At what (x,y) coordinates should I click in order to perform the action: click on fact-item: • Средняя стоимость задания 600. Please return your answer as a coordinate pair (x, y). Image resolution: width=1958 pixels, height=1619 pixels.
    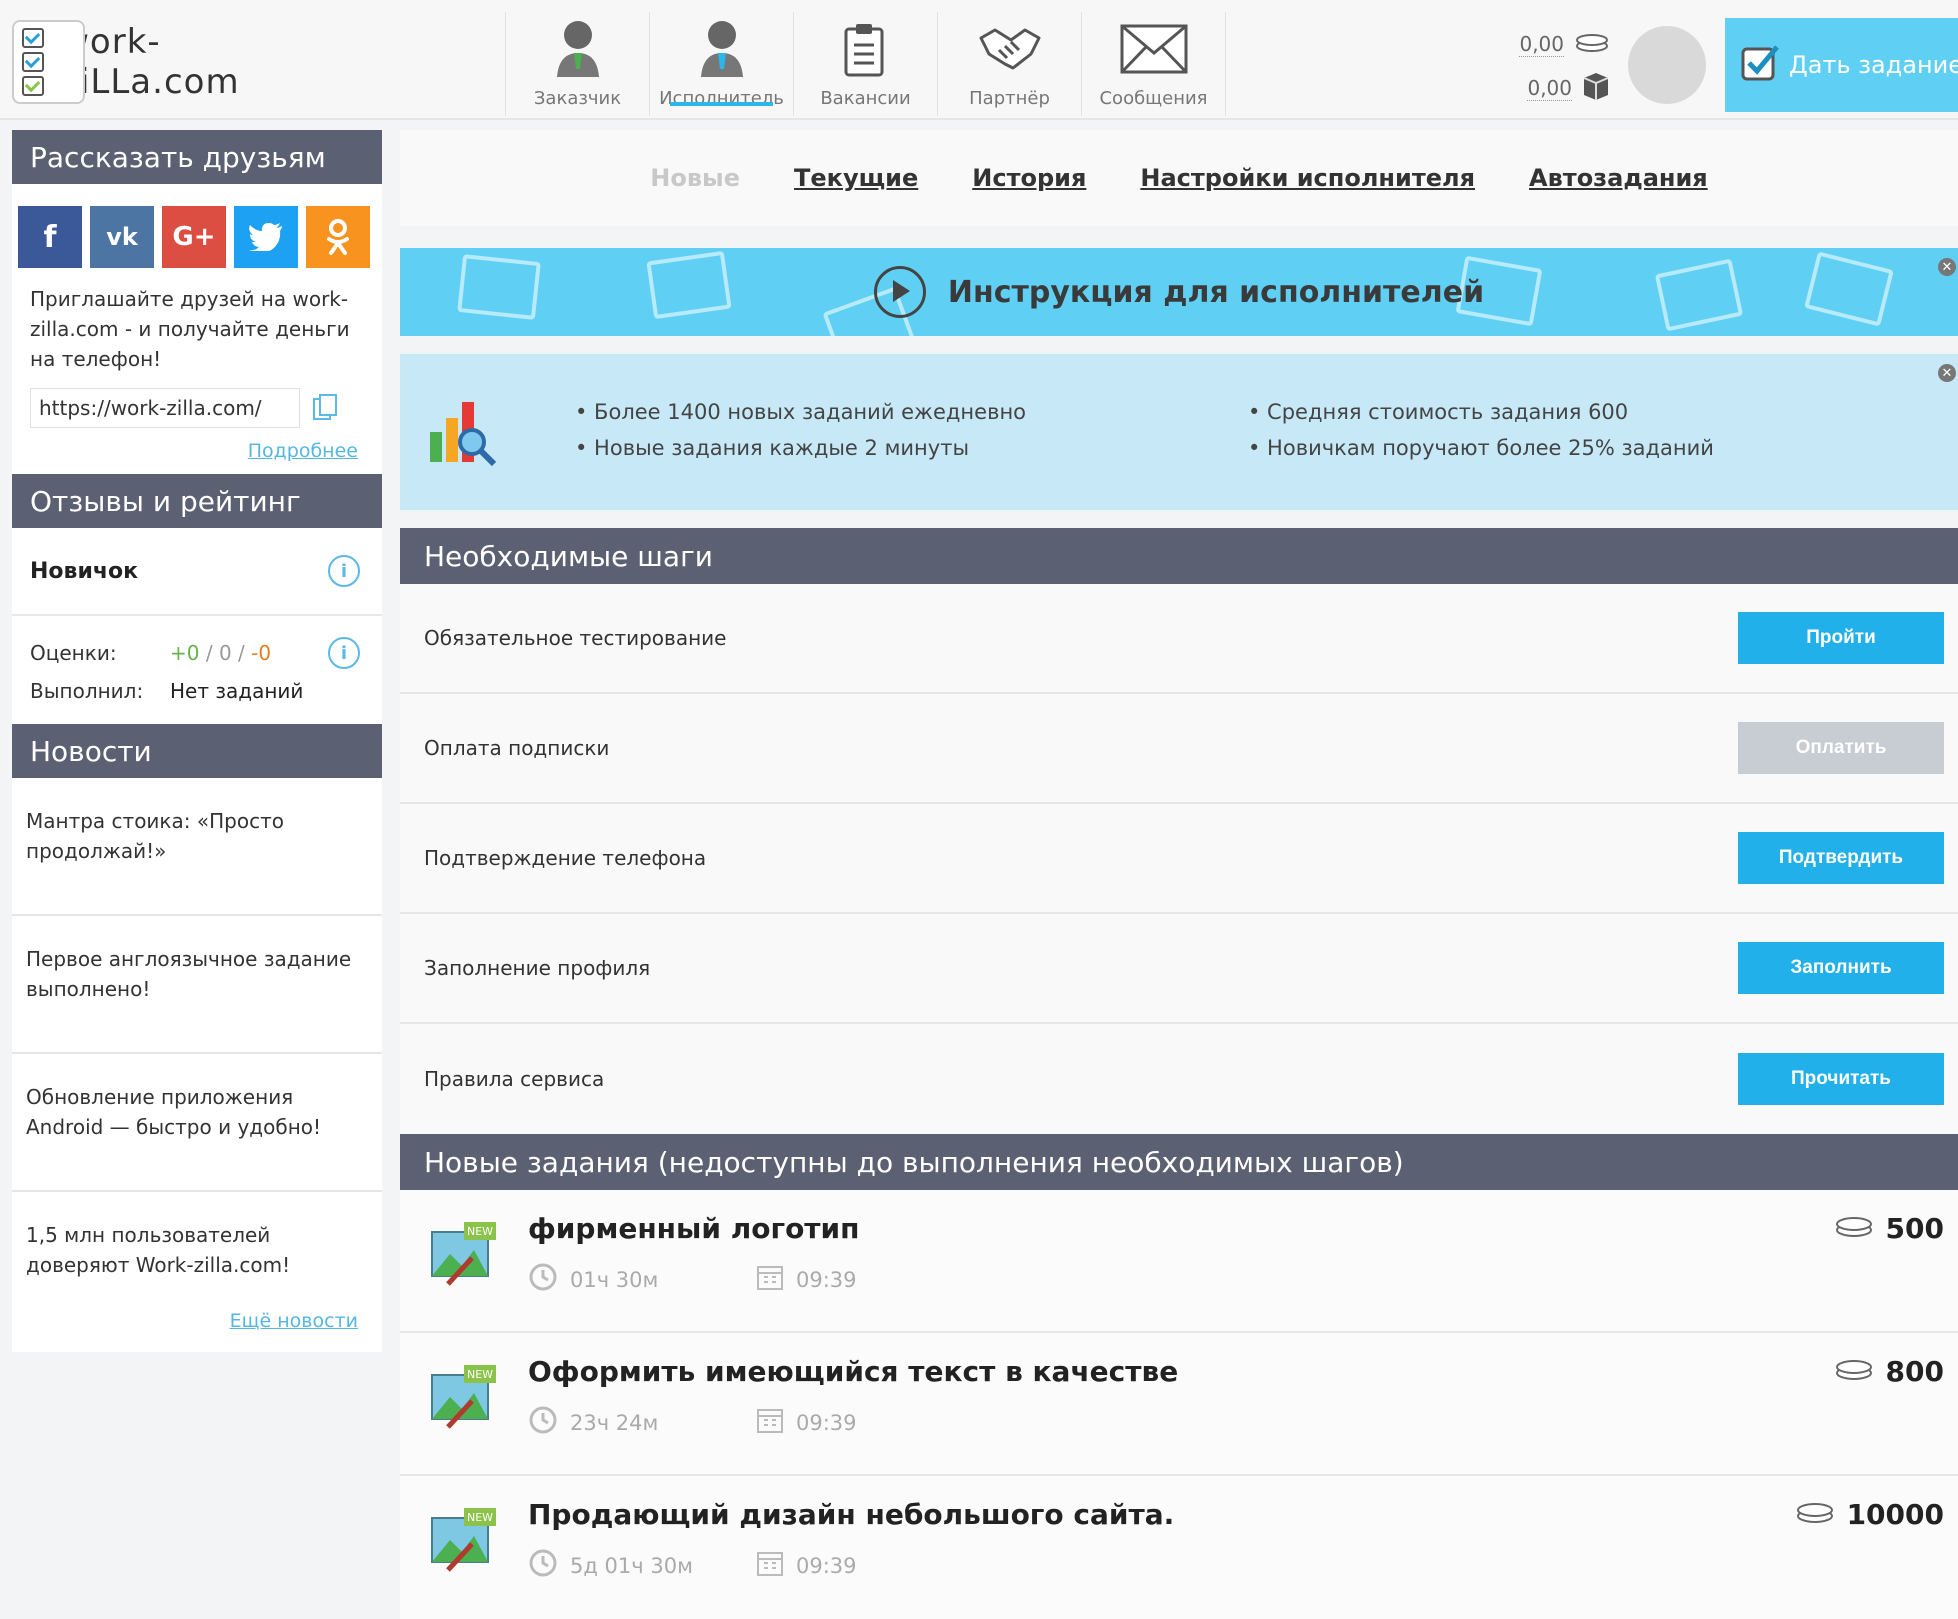
    Looking at the image, I should click on (1438, 412).